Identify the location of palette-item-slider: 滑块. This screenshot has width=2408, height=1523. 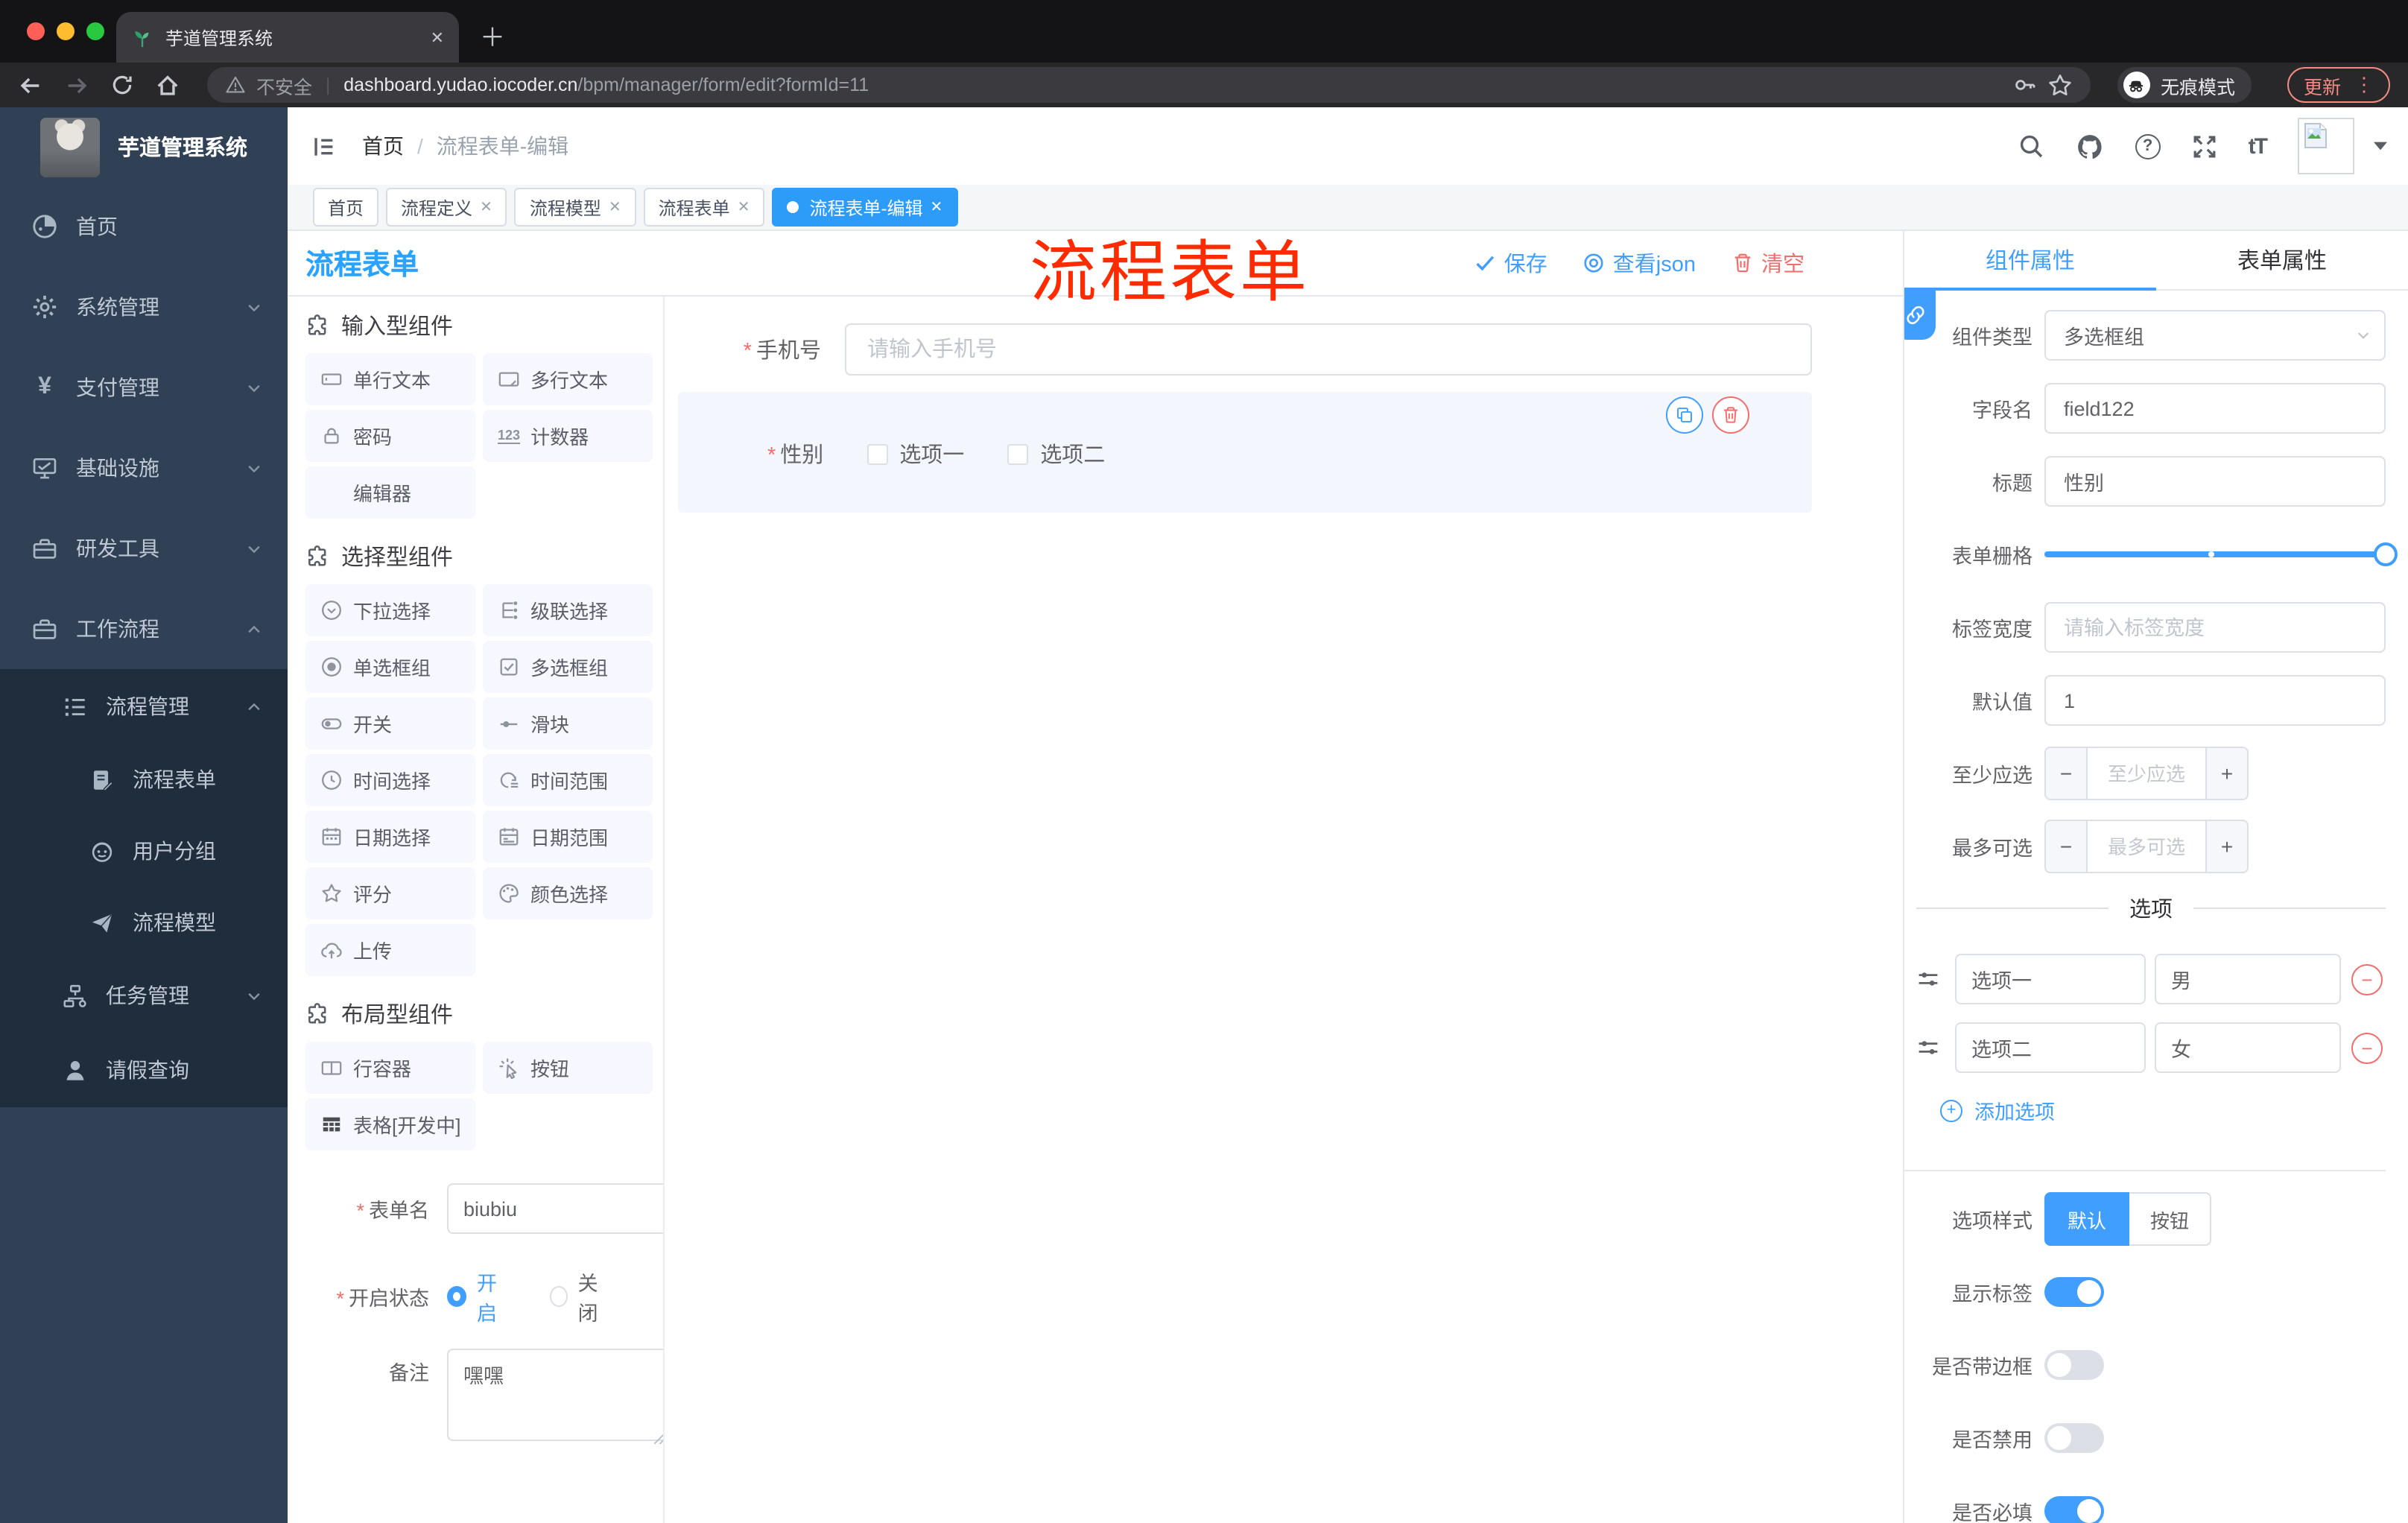
(568, 724).